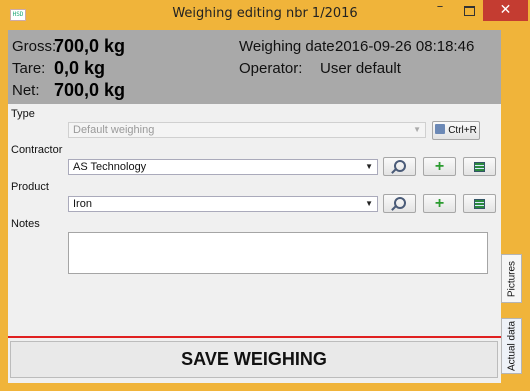  I want to click on notes-textarea, so click(278, 253).